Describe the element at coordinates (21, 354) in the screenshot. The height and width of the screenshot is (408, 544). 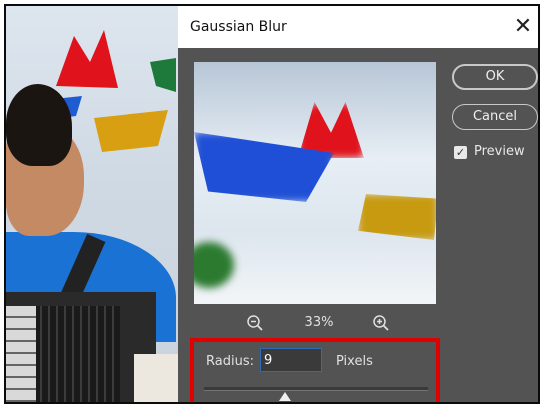
I see `accordion-keys` at that location.